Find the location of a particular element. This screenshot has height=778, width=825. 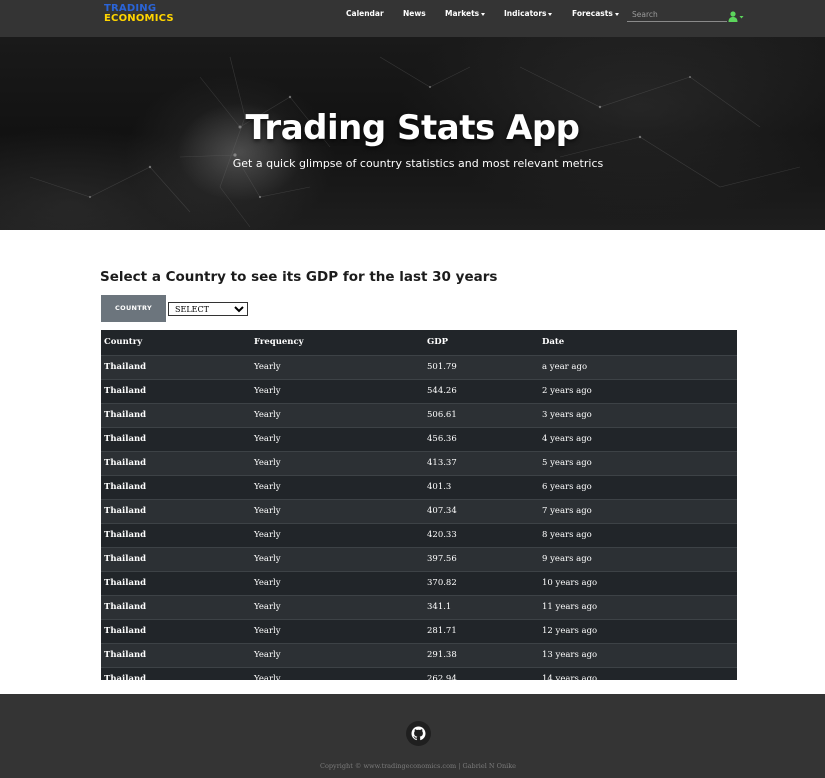

cell-gdp: 407.34 is located at coordinates (481, 510).